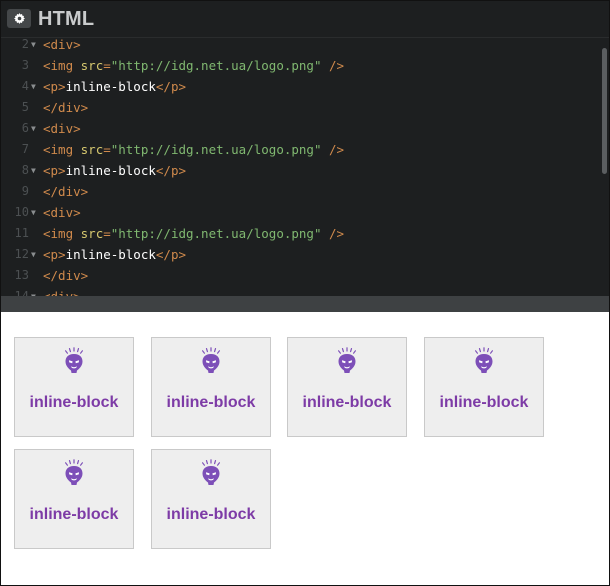 This screenshot has height=586, width=610. I want to click on code-line: 12 ▼ <p>inline-block</p>, so click(301, 254).